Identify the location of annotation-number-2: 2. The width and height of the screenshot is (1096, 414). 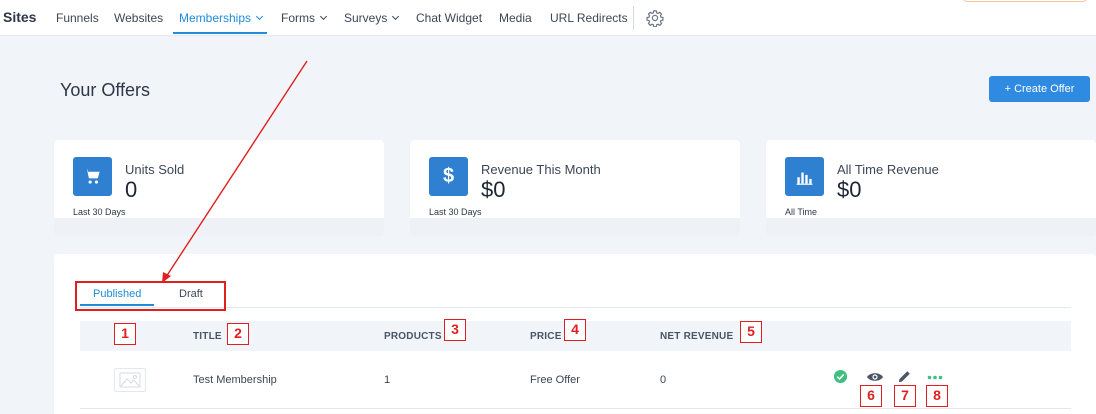
(238, 334).